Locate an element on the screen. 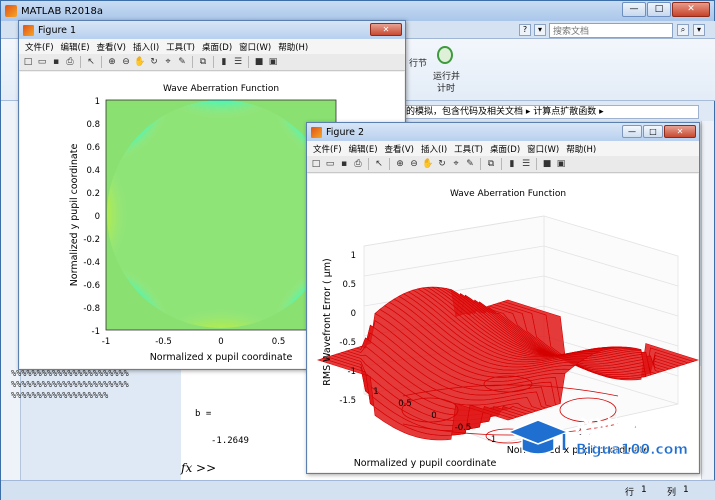  watermark-brand: 必过源码 is located at coordinates (613, 427).